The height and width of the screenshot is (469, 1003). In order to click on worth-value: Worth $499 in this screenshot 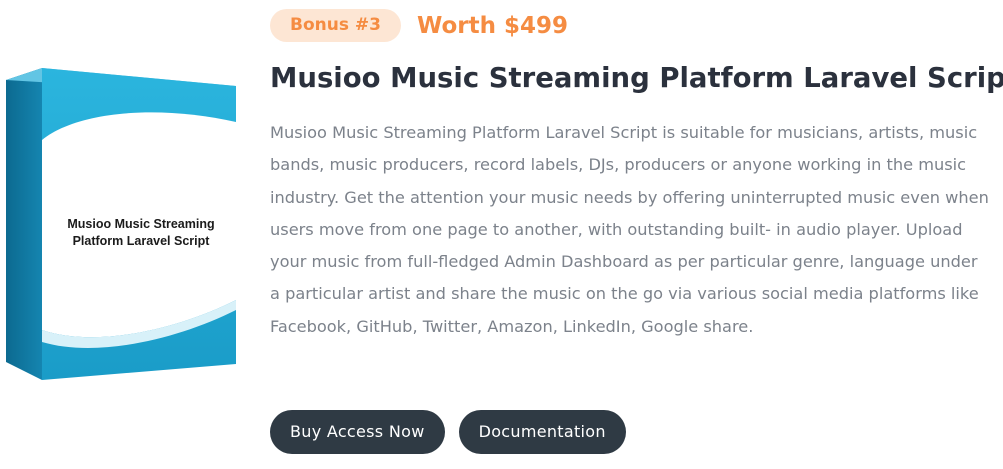, I will do `click(492, 25)`.